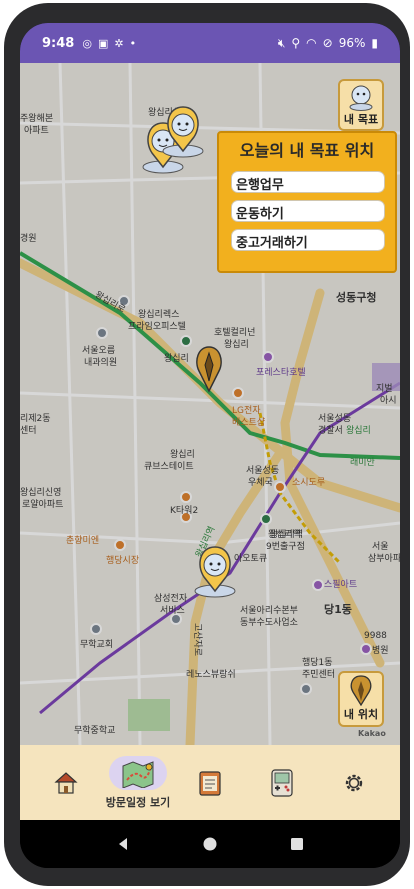 Image resolution: width=414 pixels, height=889 pixels. What do you see at coordinates (327, 43) in the screenshot?
I see `dnd-icon: ⊘` at bounding box center [327, 43].